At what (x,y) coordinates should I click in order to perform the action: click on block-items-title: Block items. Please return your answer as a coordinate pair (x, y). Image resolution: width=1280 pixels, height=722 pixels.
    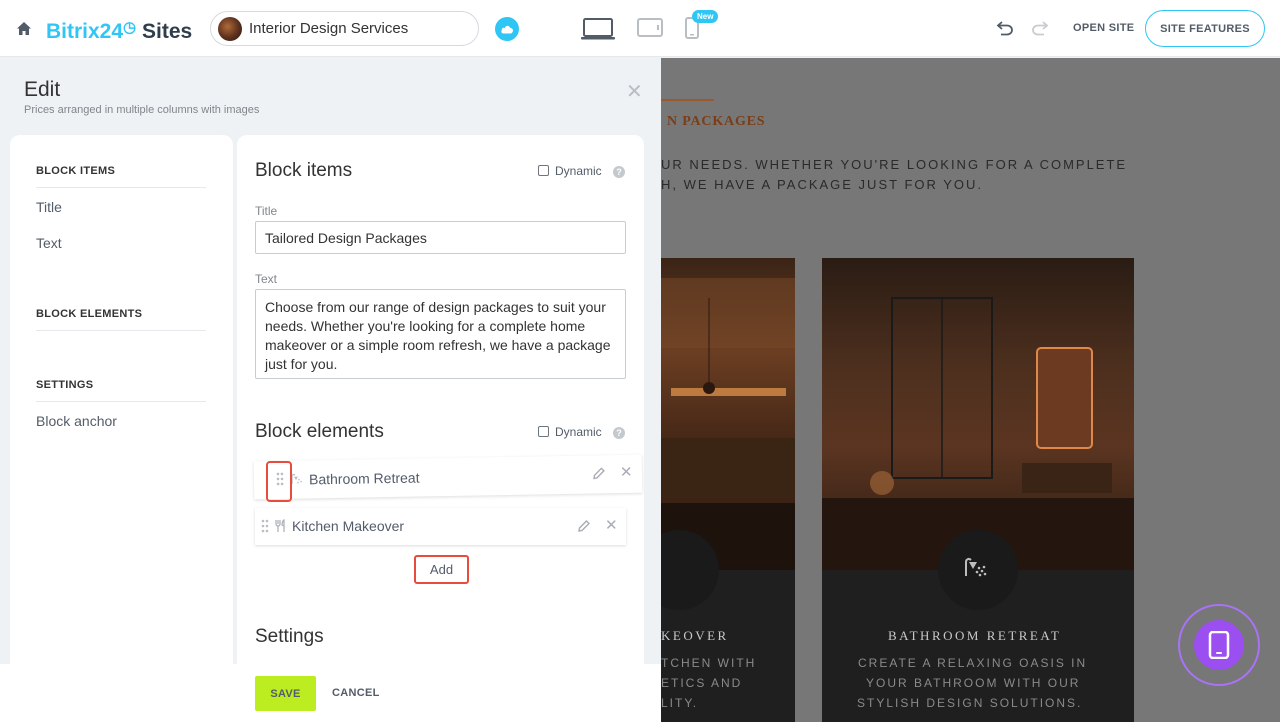
    Looking at the image, I should click on (304, 170).